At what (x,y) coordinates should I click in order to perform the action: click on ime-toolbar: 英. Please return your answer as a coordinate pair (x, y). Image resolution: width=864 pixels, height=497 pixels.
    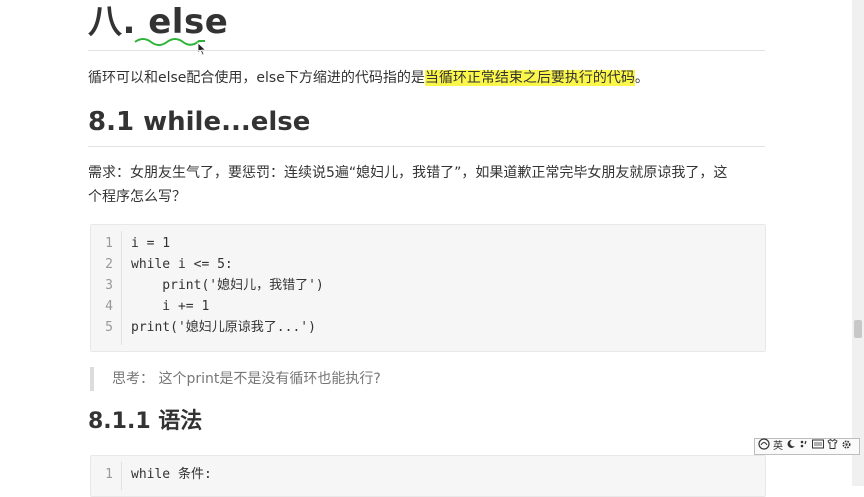
    Looking at the image, I should click on (807, 446).